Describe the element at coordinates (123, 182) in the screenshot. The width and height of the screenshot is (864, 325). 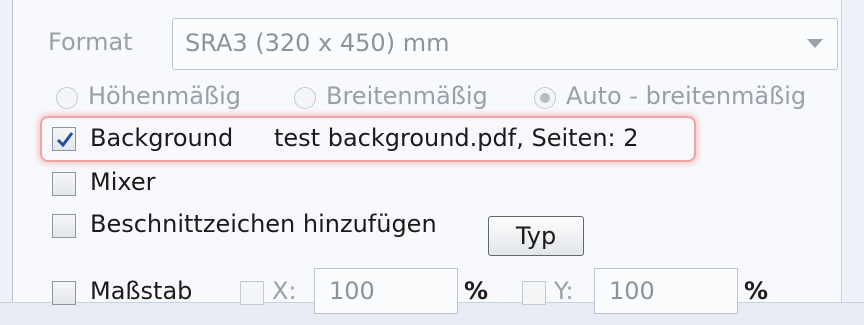
I see `mixer-label: Mixer` at that location.